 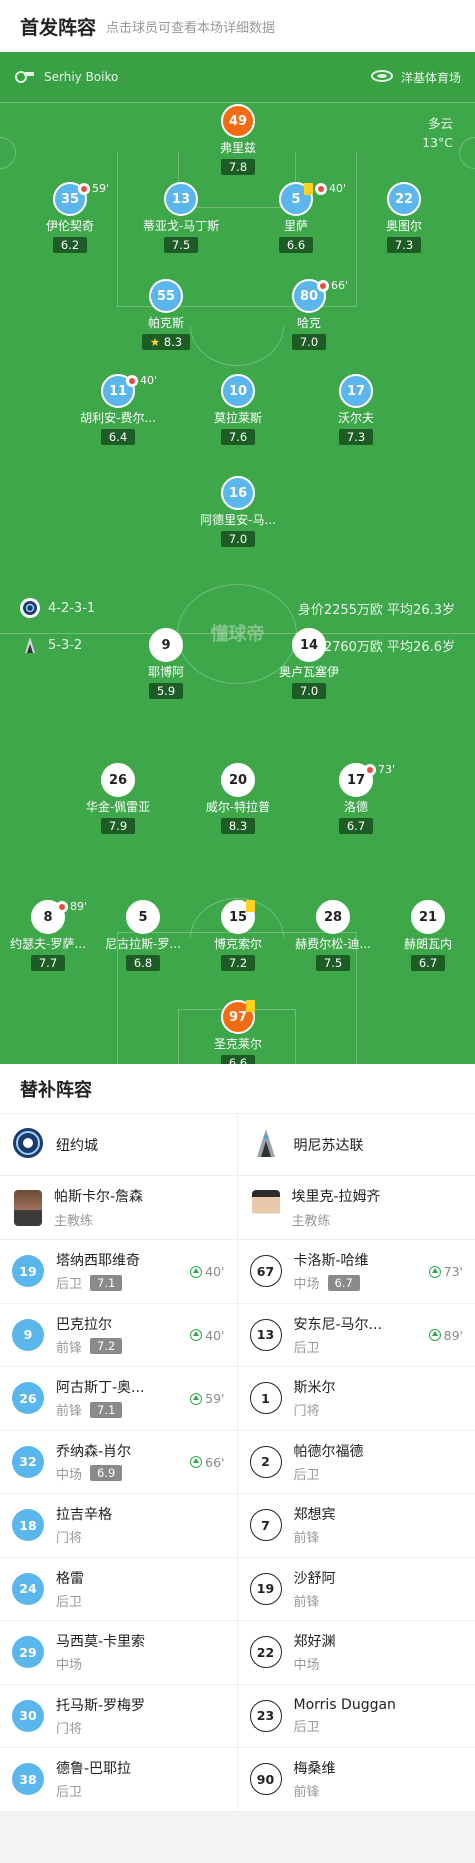 What do you see at coordinates (118, 1780) in the screenshot?
I see `home-sub-row: 38 德鲁-巴耶拉 后卫` at bounding box center [118, 1780].